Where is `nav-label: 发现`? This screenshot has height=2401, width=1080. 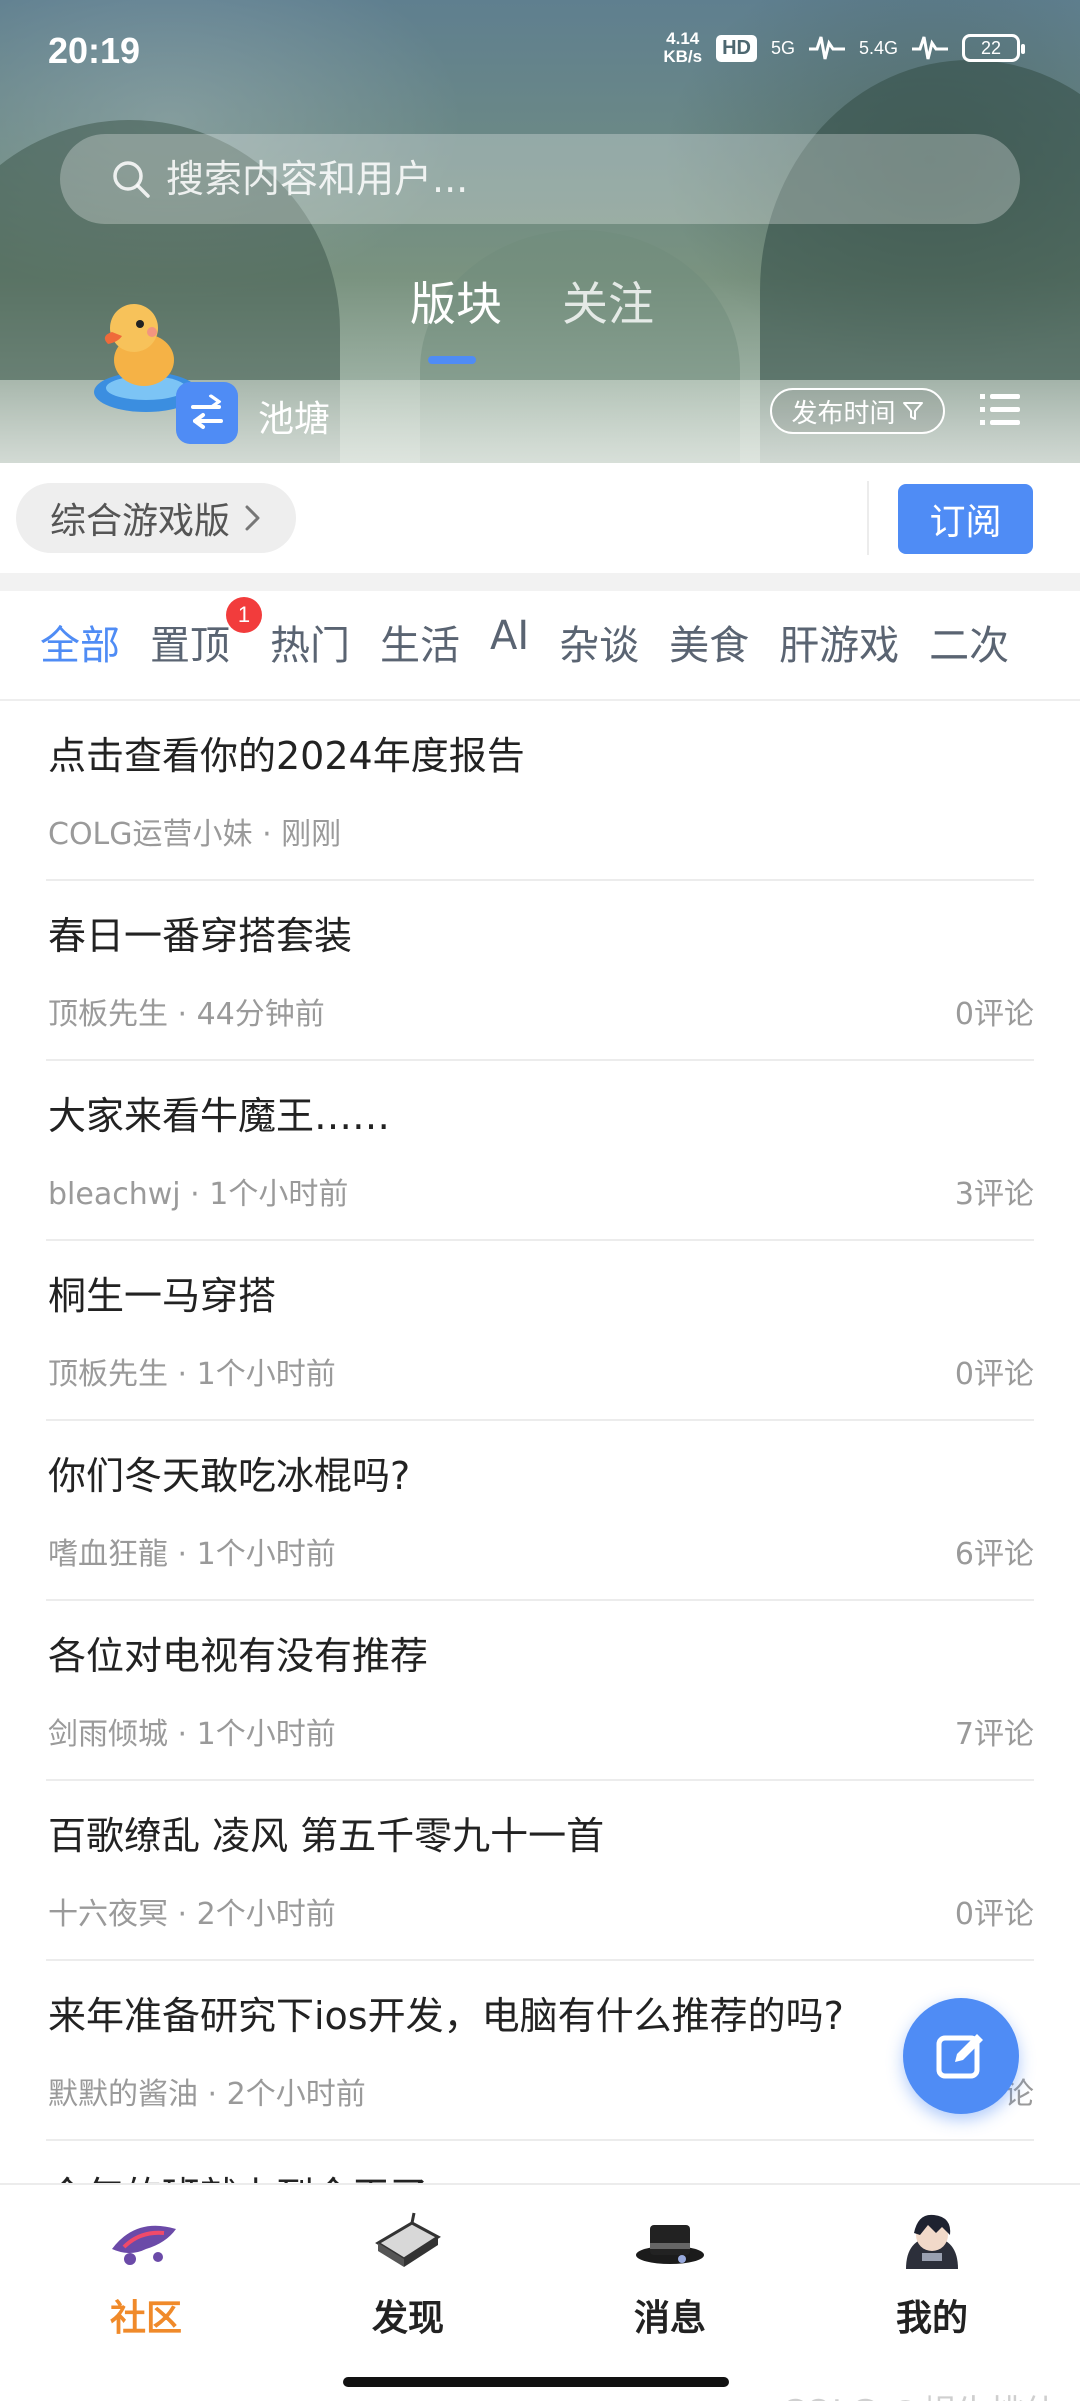 nav-label: 发现 is located at coordinates (407, 2318).